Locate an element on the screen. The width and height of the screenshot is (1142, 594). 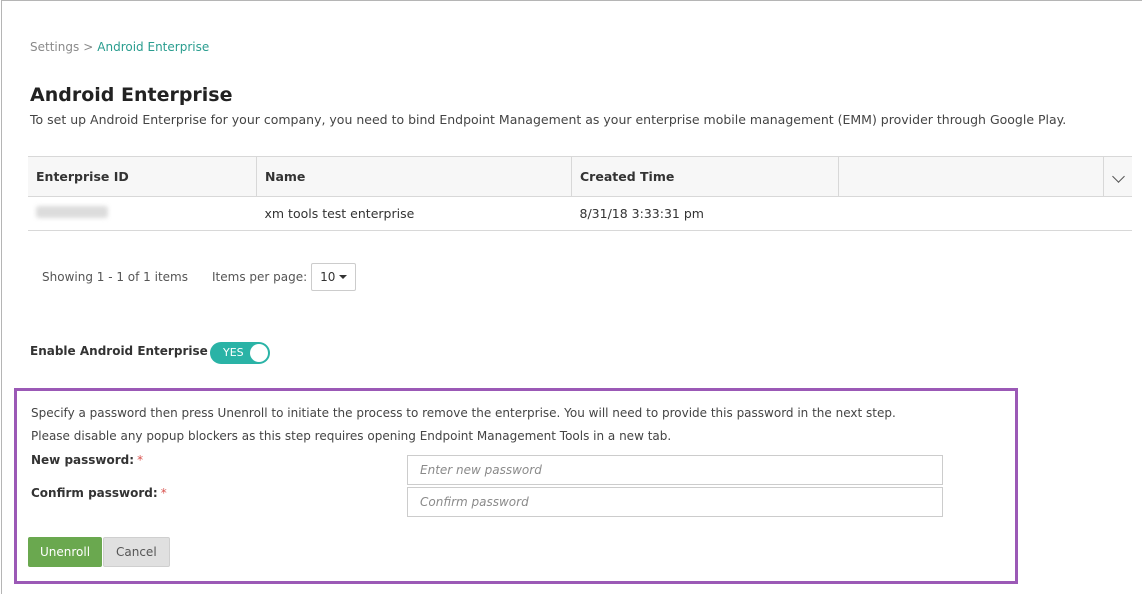
new-password-label: New password: * is located at coordinates (87, 460).